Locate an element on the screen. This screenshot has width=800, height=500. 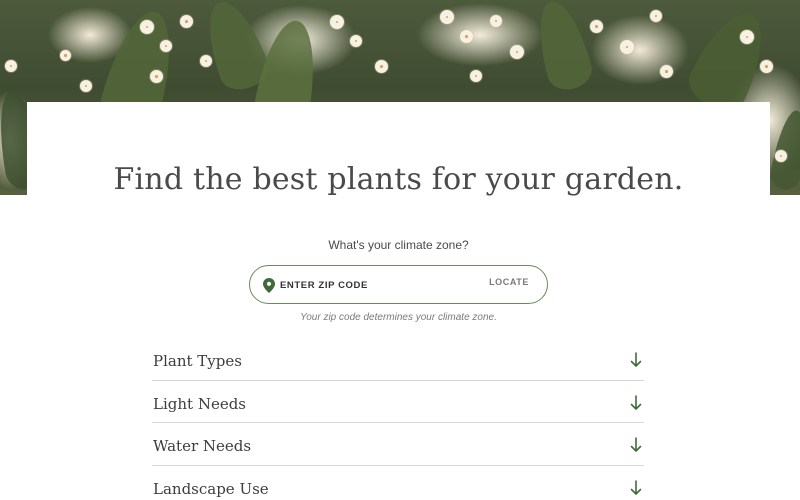
zip-code-search: LOCATE is located at coordinates (398, 284).